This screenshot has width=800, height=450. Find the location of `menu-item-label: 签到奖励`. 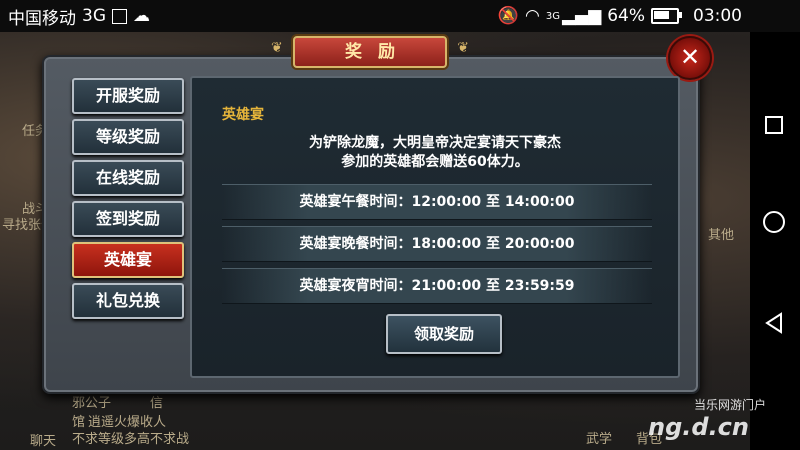

menu-item-label: 签到奖励 is located at coordinates (127, 218).